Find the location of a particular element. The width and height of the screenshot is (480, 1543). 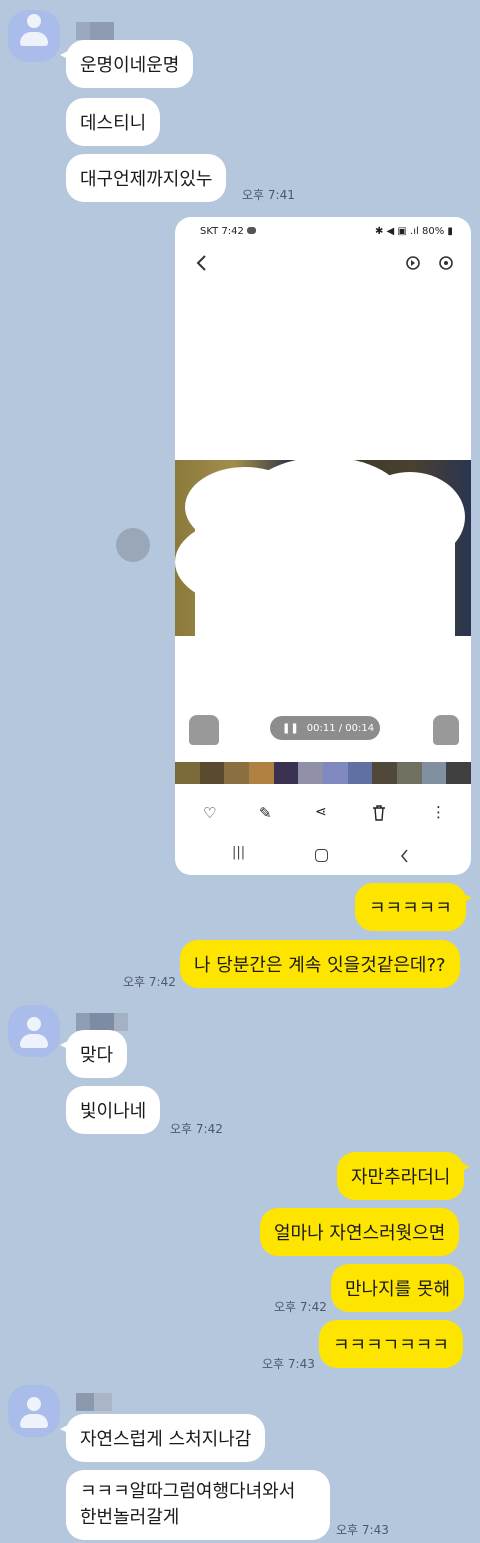

message-text: 얼마나 자연스러웟으면 is located at coordinates (360, 1233).